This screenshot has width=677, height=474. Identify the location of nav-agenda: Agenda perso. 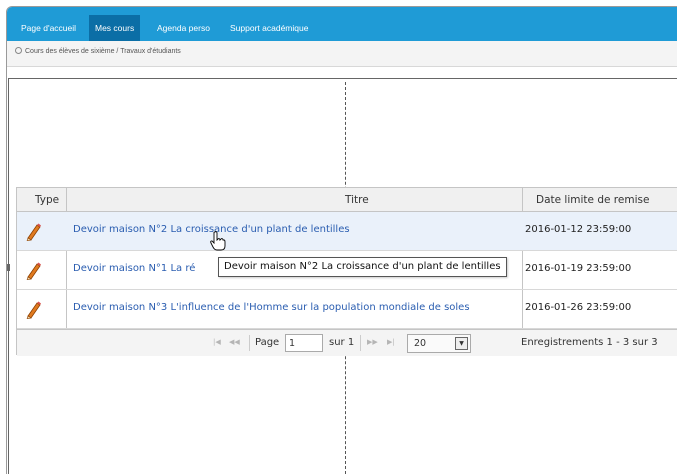
(183, 28).